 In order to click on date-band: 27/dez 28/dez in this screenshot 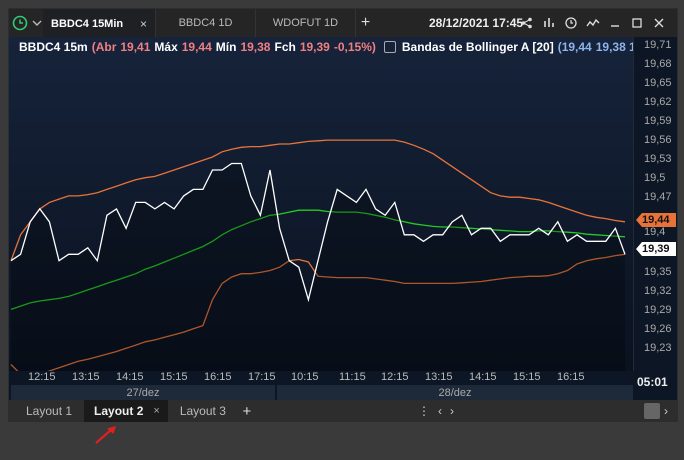, I will do `click(322, 393)`.